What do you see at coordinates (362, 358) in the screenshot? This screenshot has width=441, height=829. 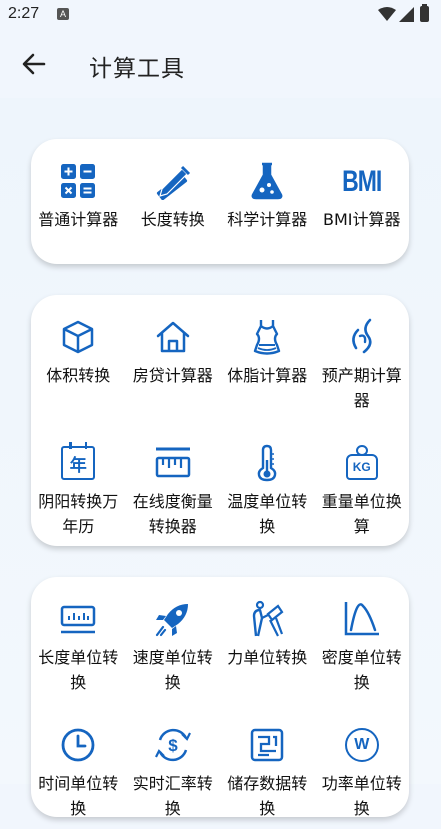 I see `tool-due-date-calculator: 预产期计算器` at bounding box center [362, 358].